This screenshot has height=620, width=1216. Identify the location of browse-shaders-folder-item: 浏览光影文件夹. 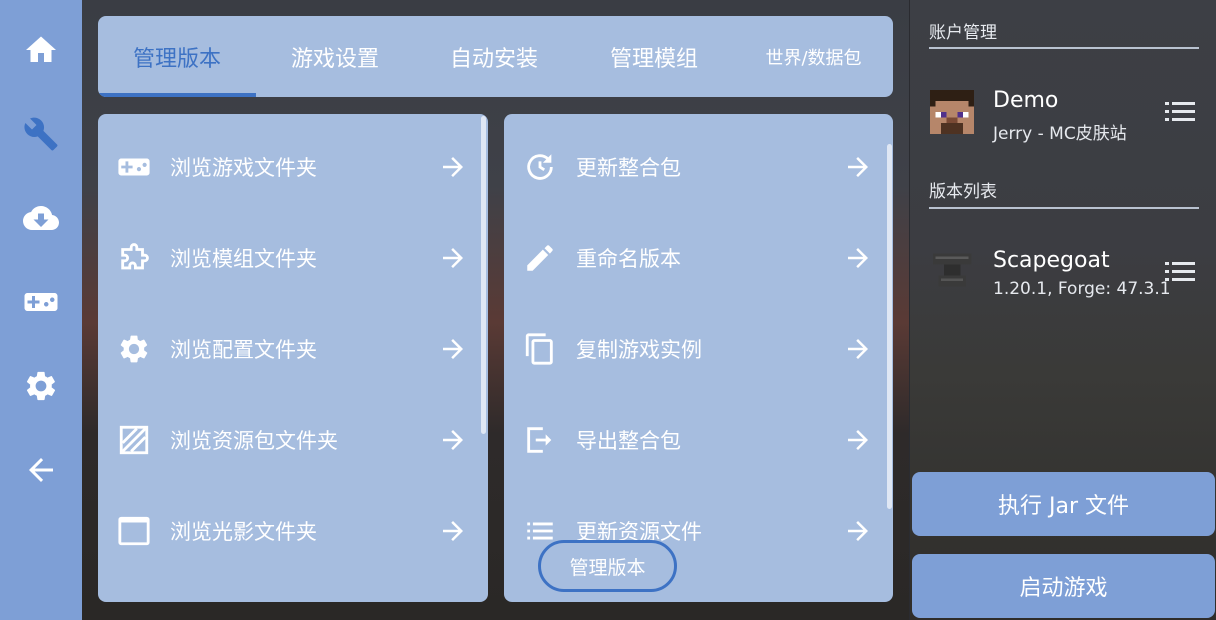
(293, 531).